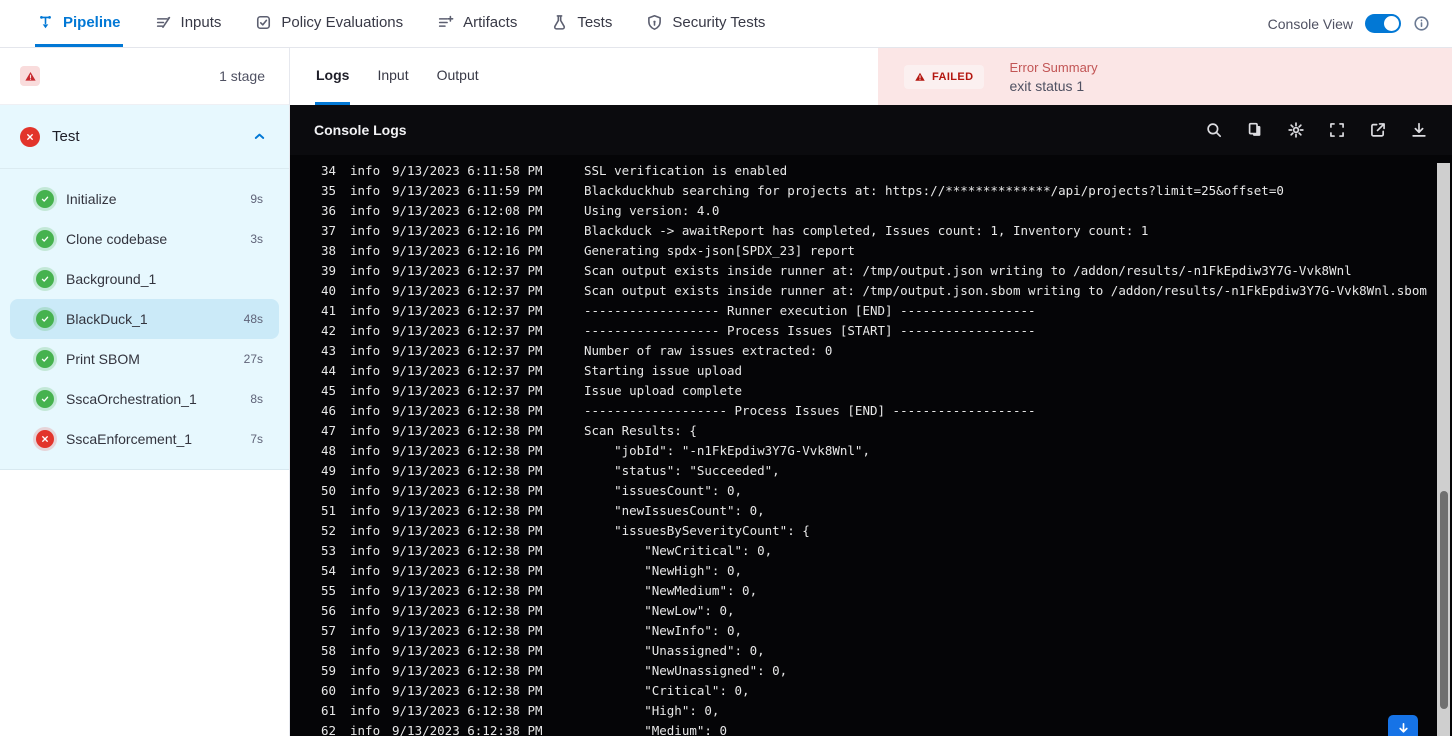  I want to click on log-line-number: 38, so click(328, 250).